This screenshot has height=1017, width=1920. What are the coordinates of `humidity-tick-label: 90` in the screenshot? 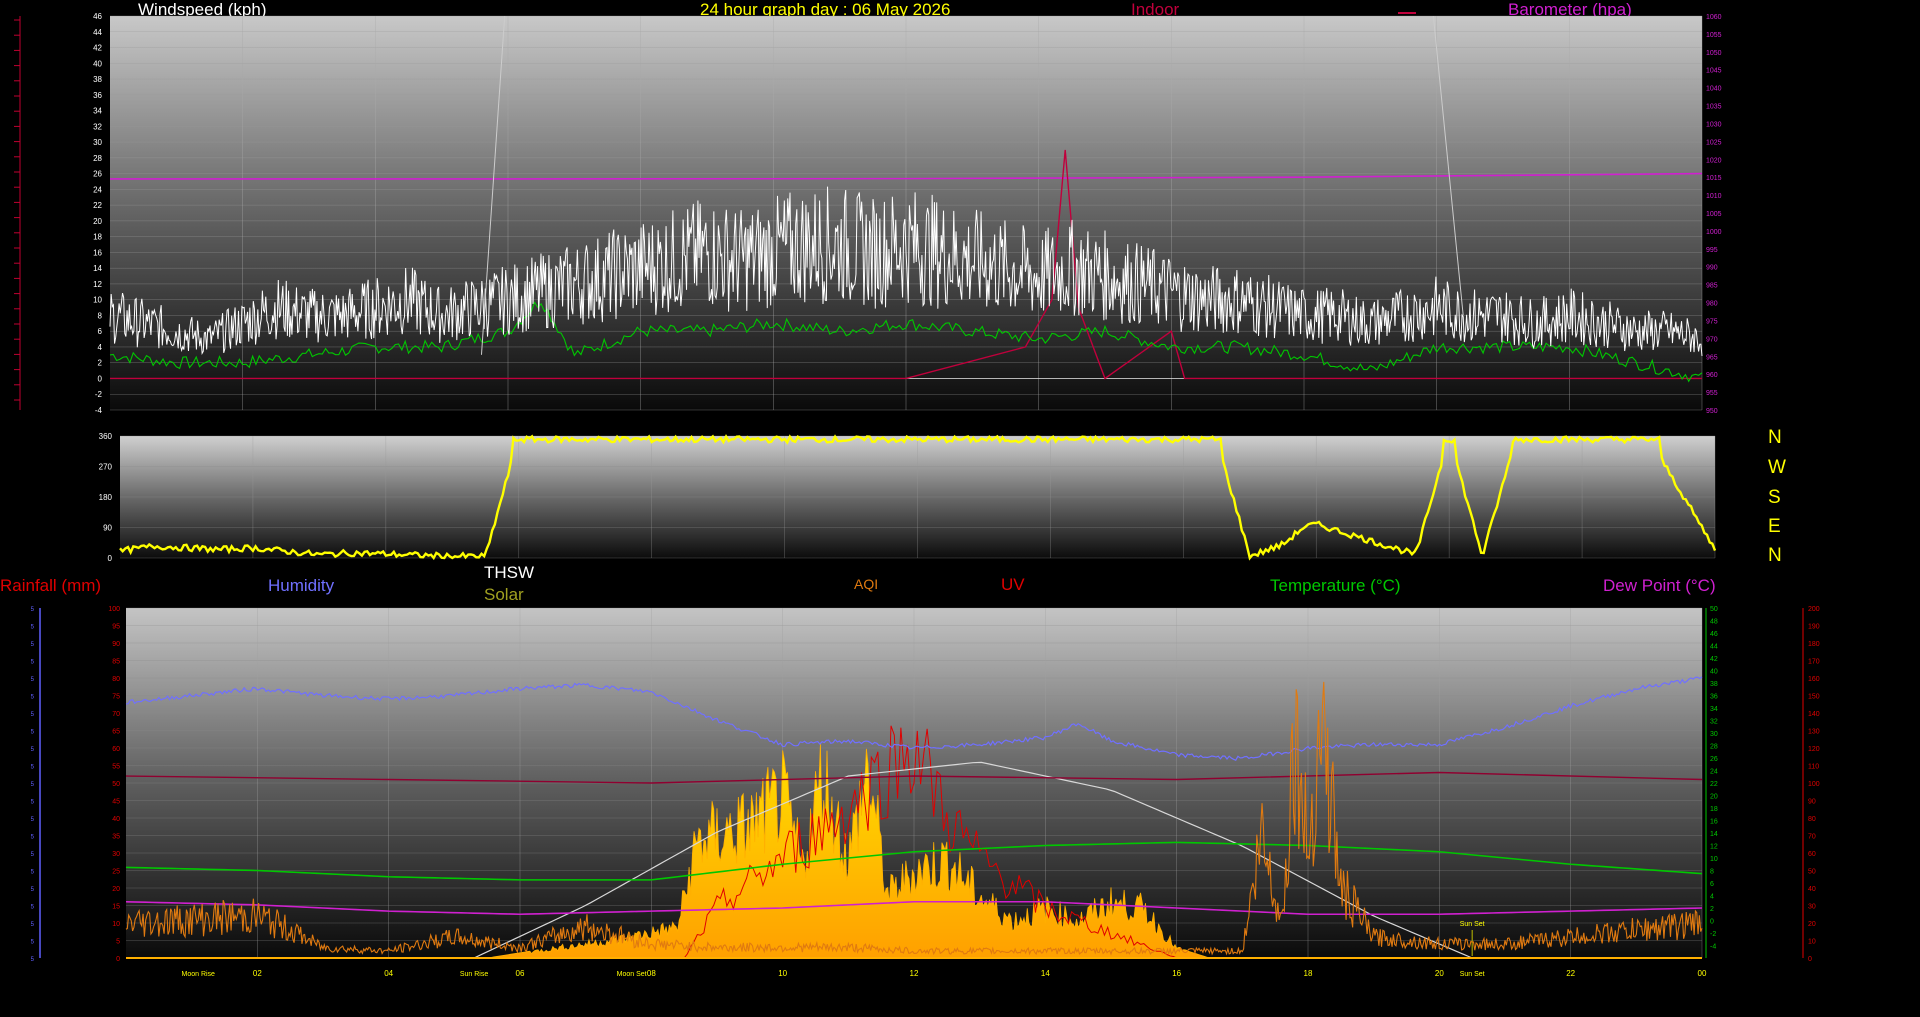 It's located at (116, 644).